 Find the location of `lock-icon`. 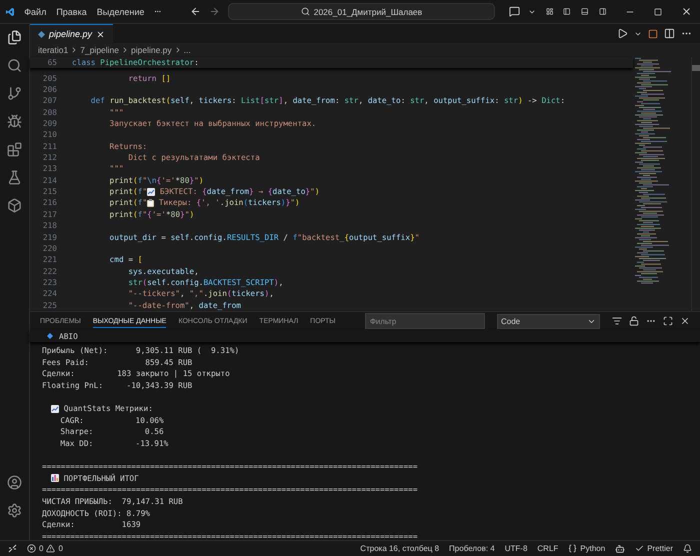

lock-icon is located at coordinates (634, 321).